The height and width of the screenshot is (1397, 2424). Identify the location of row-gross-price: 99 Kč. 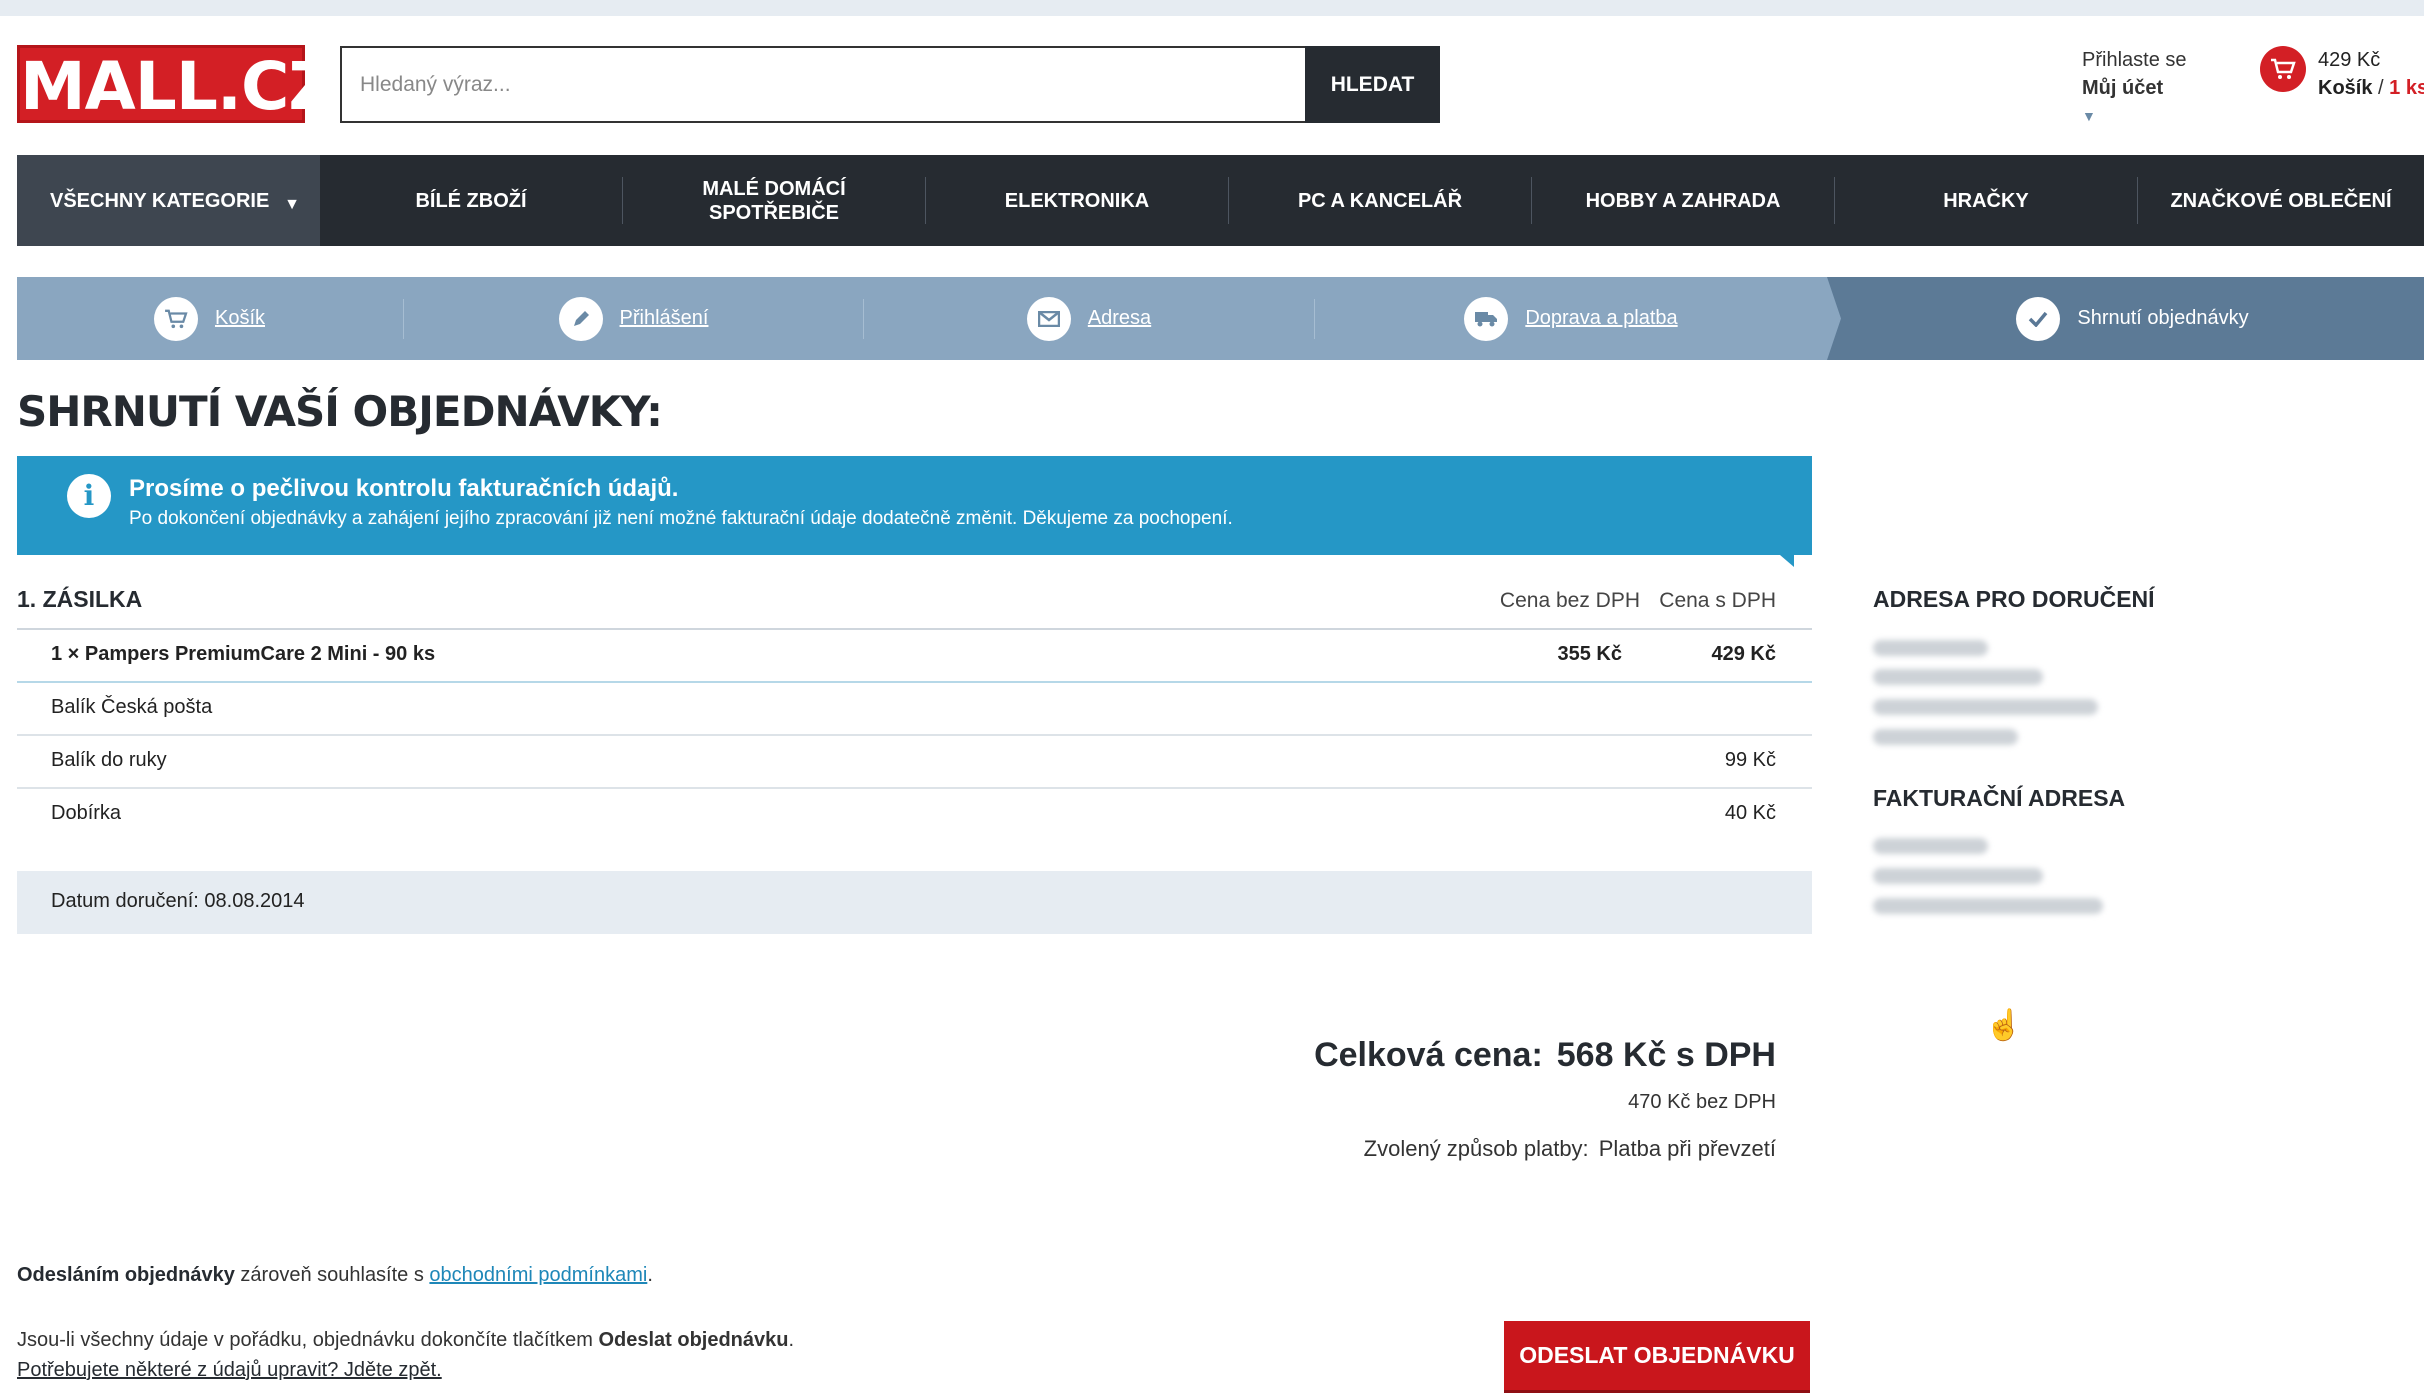
(1750, 760).